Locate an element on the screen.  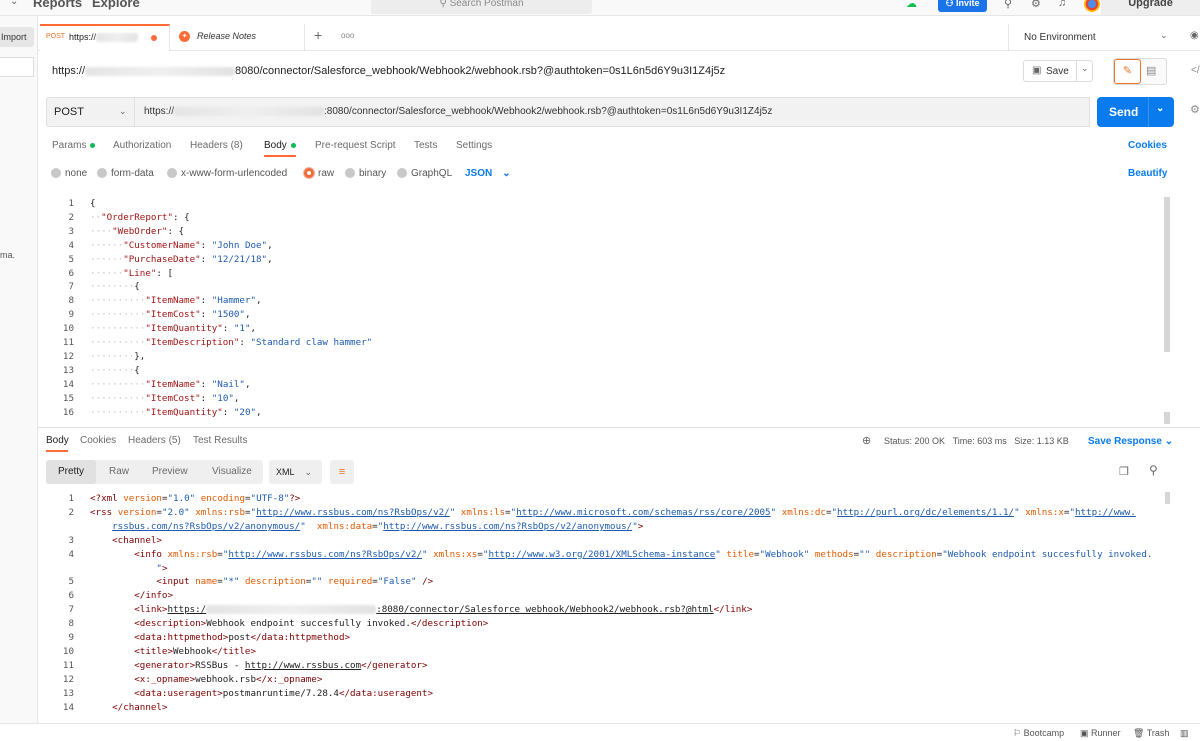
two-pane-icon: ▥ is located at coordinates (1184, 733).